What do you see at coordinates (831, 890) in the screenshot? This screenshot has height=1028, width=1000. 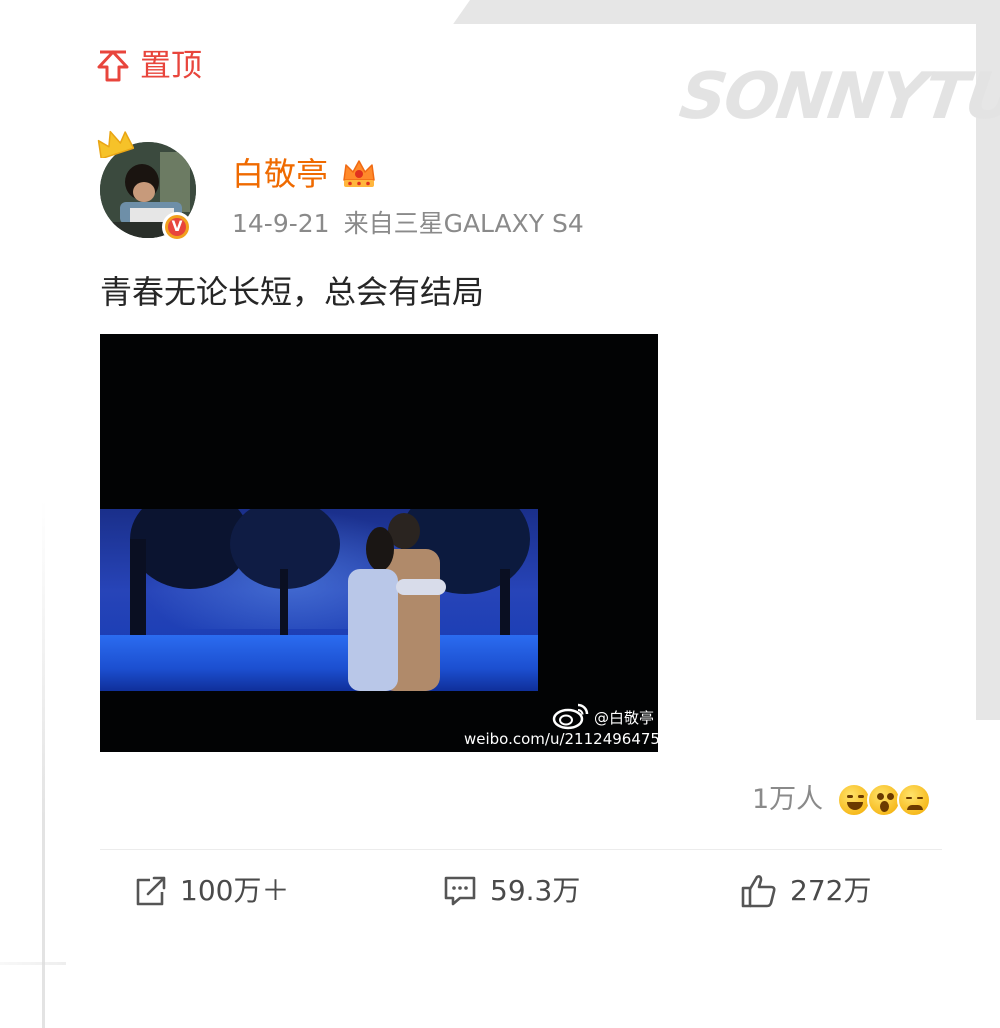 I see `like-count: 272万` at bounding box center [831, 890].